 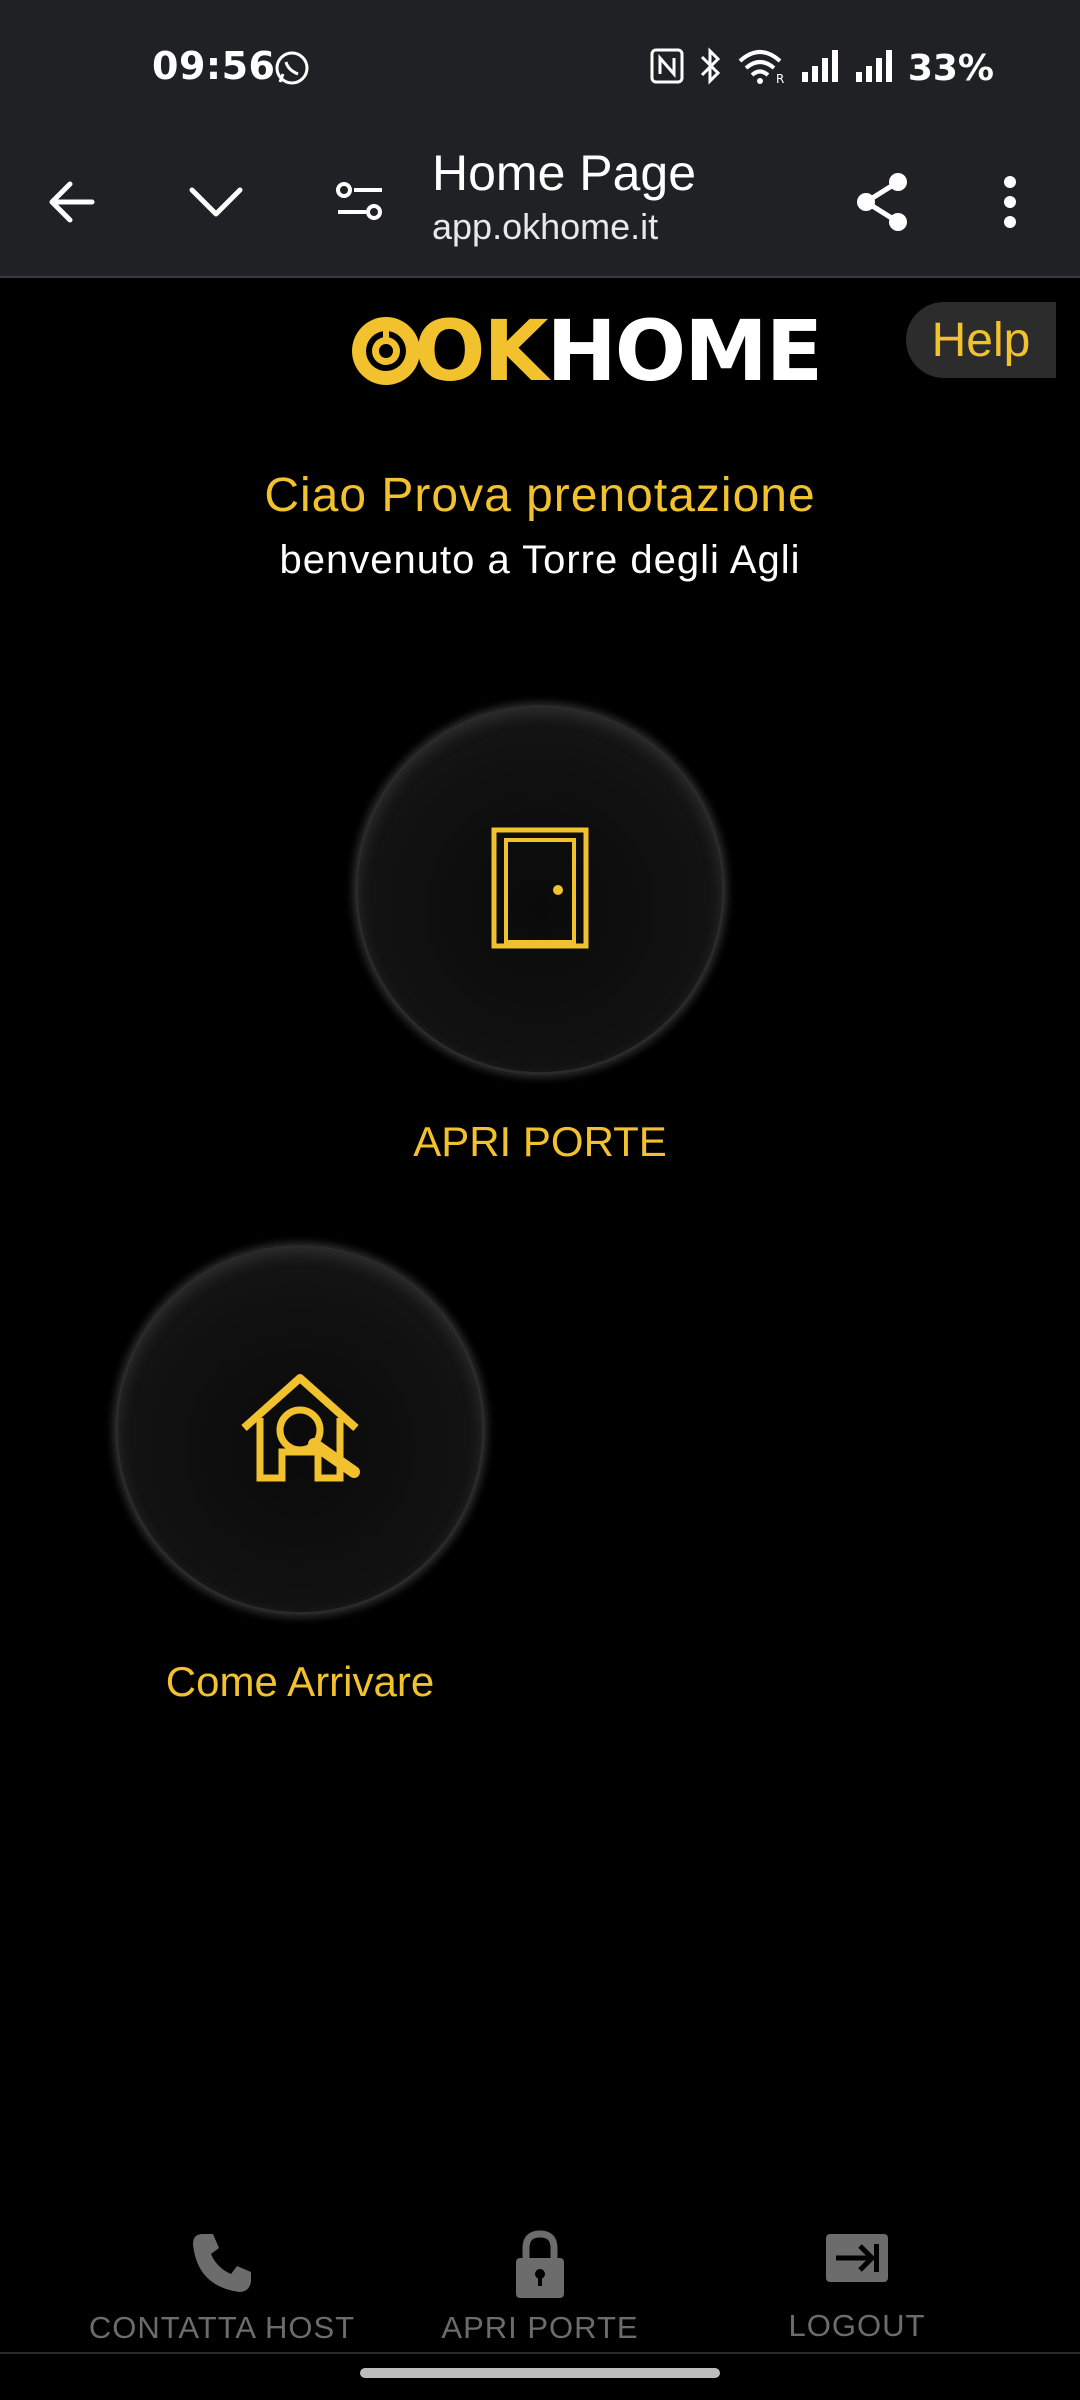 What do you see at coordinates (667, 68) in the screenshot?
I see `nfc-icon` at bounding box center [667, 68].